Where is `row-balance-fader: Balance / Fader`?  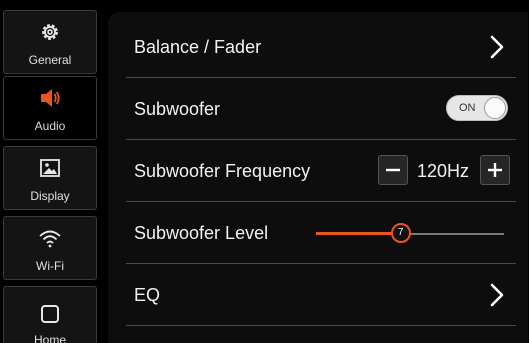 row-balance-fader: Balance / Fader is located at coordinates (321, 47).